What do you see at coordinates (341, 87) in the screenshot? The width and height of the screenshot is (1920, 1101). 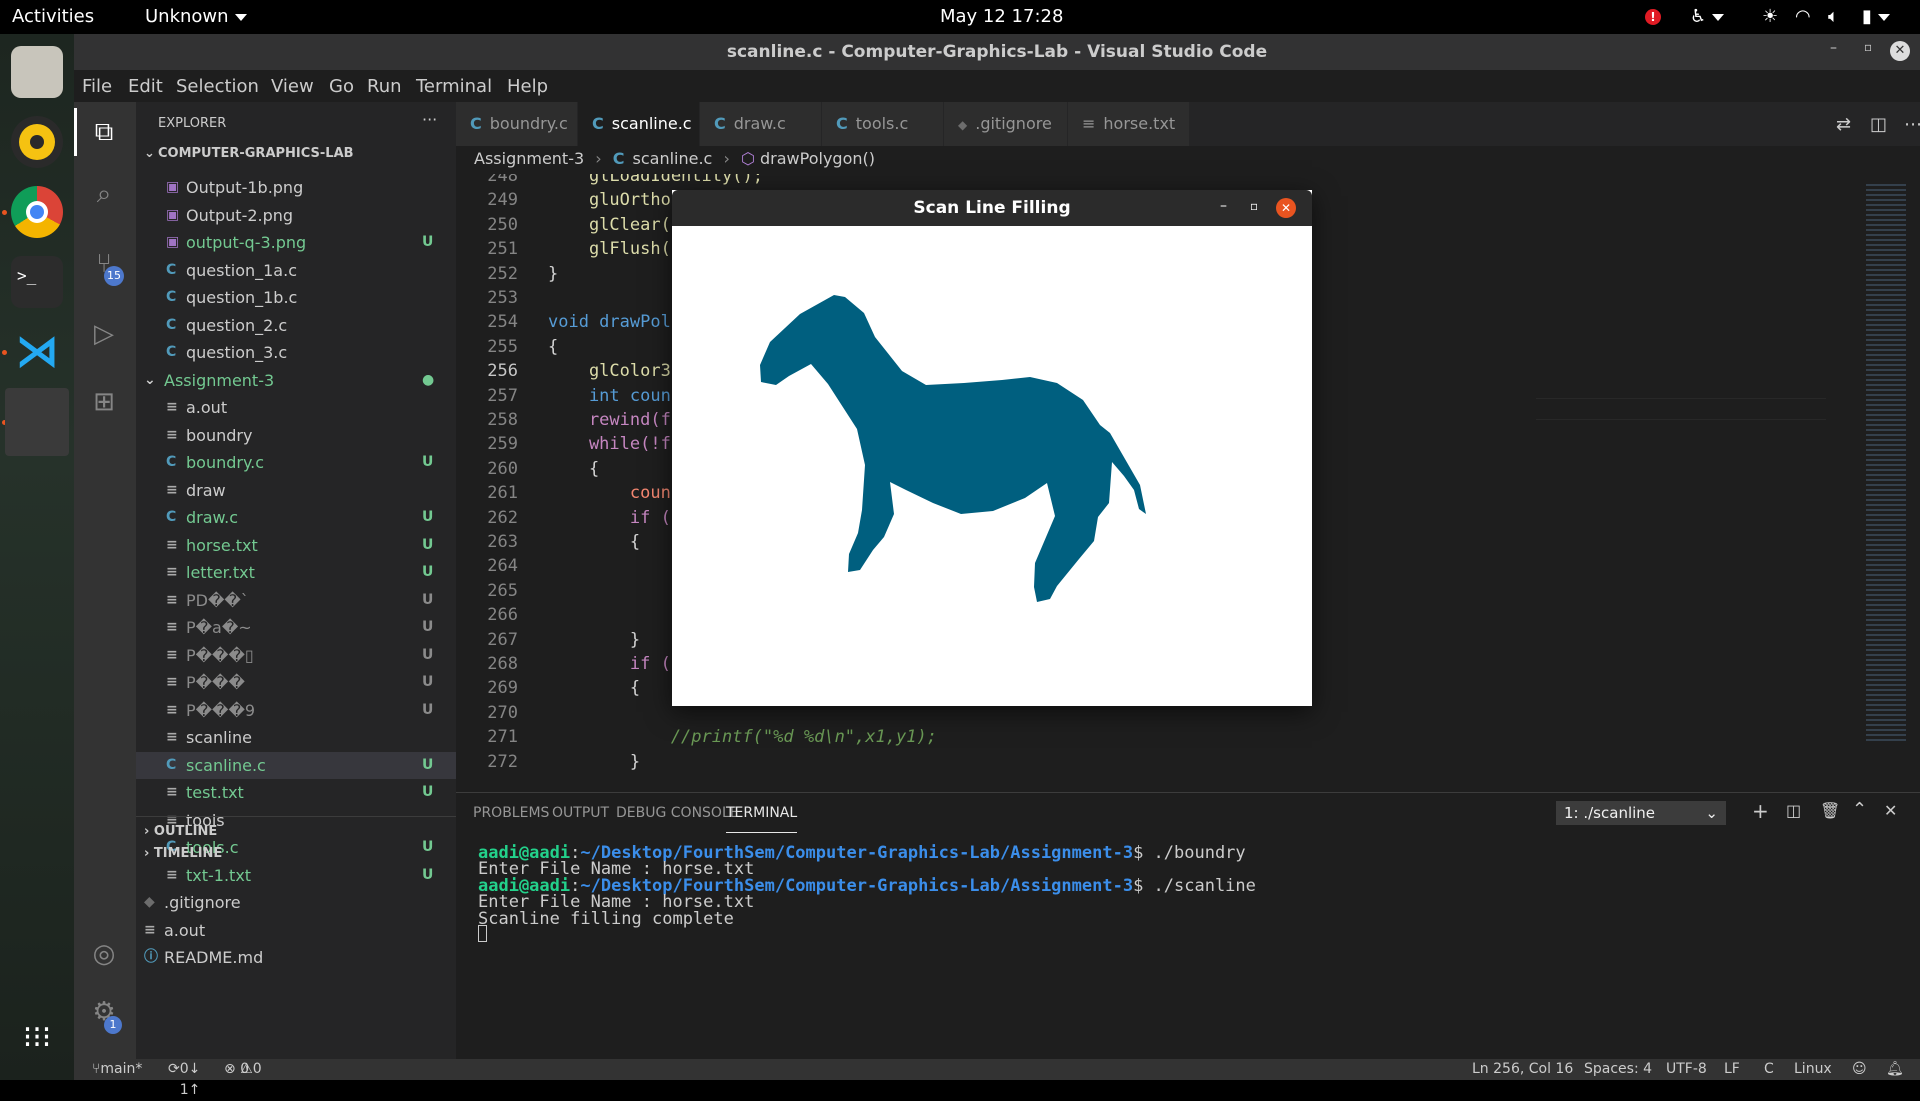 I see `menu-go: Go` at bounding box center [341, 87].